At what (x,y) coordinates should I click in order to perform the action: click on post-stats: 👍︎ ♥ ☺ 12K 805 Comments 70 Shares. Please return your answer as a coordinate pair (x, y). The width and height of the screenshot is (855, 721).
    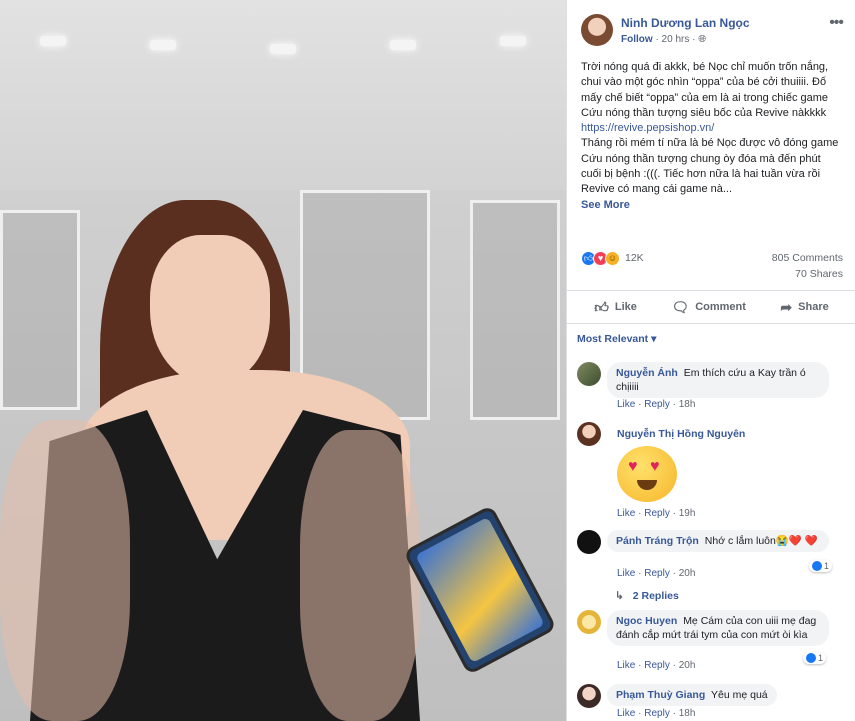
    Looking at the image, I should click on (712, 268).